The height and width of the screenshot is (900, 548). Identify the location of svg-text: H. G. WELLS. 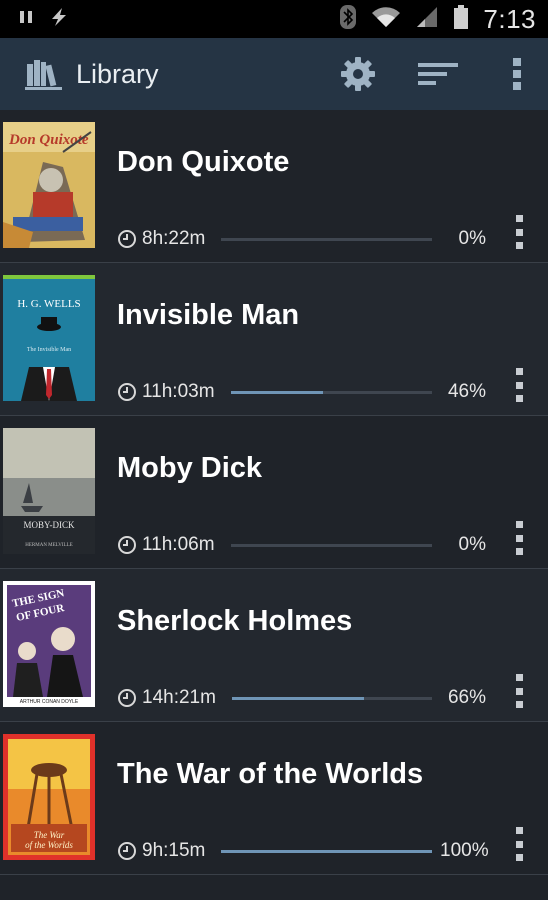
(48, 304).